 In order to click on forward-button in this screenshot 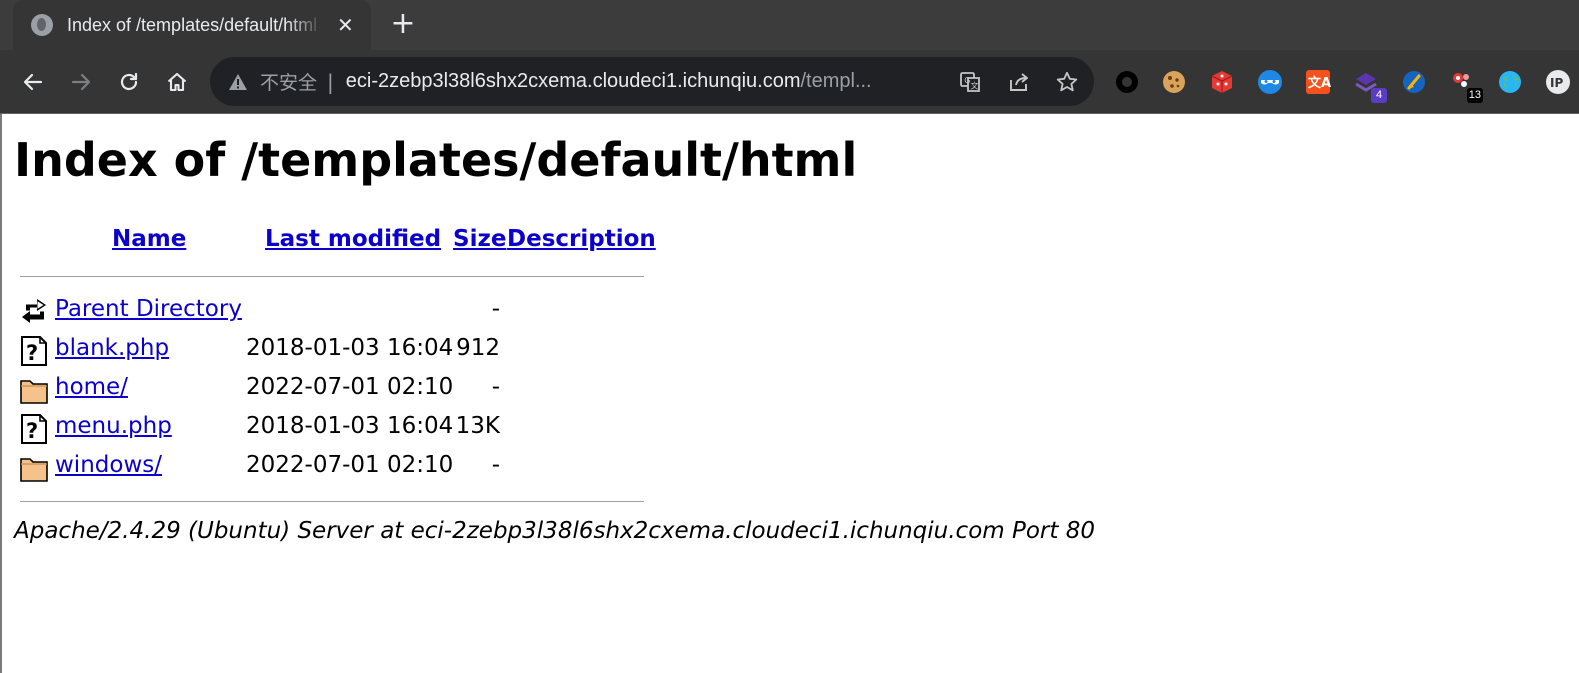, I will do `click(81, 82)`.